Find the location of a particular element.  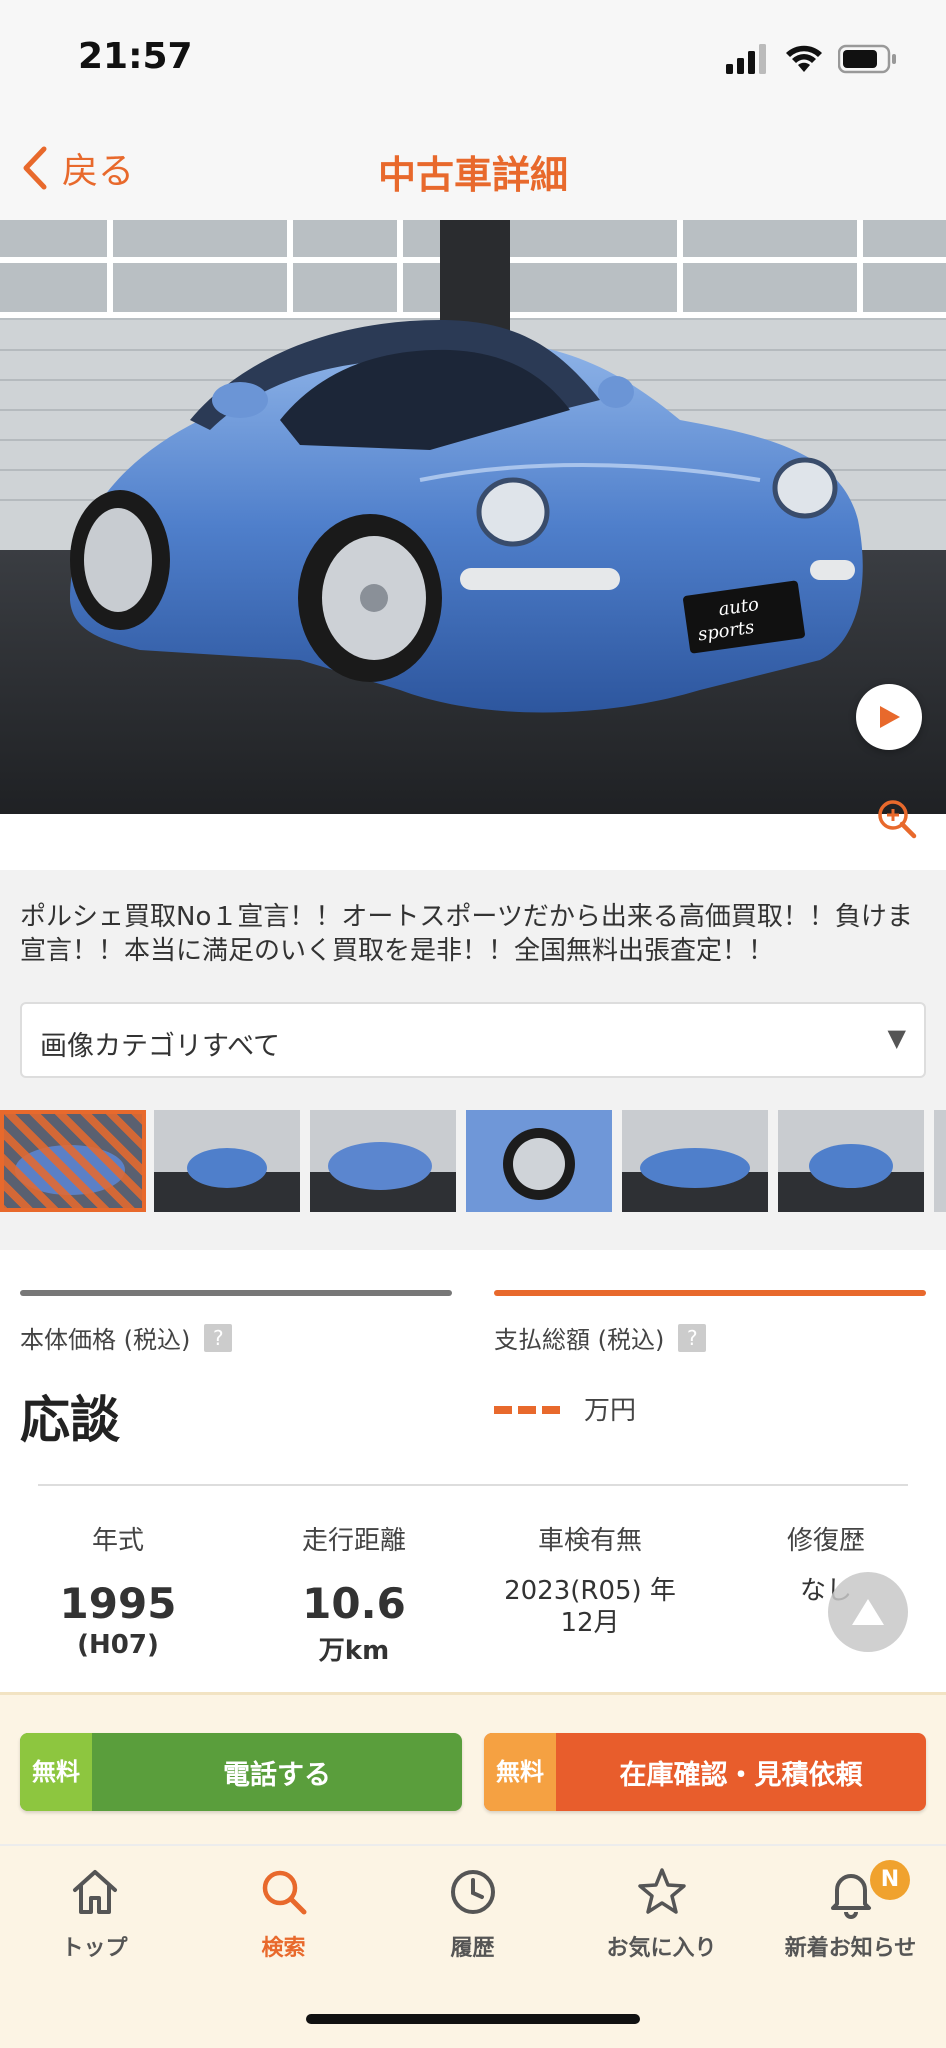

tab-top: トップ is located at coordinates (94, 1913).